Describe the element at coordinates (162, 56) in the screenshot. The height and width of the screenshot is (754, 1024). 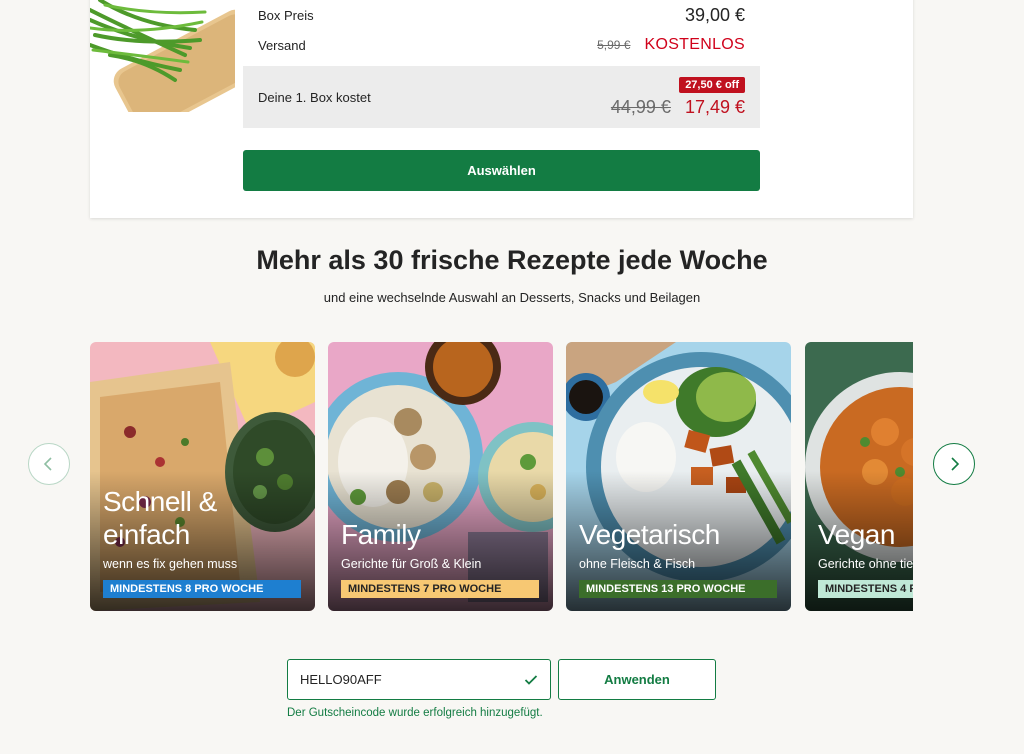
I see `green-beans-image` at that location.